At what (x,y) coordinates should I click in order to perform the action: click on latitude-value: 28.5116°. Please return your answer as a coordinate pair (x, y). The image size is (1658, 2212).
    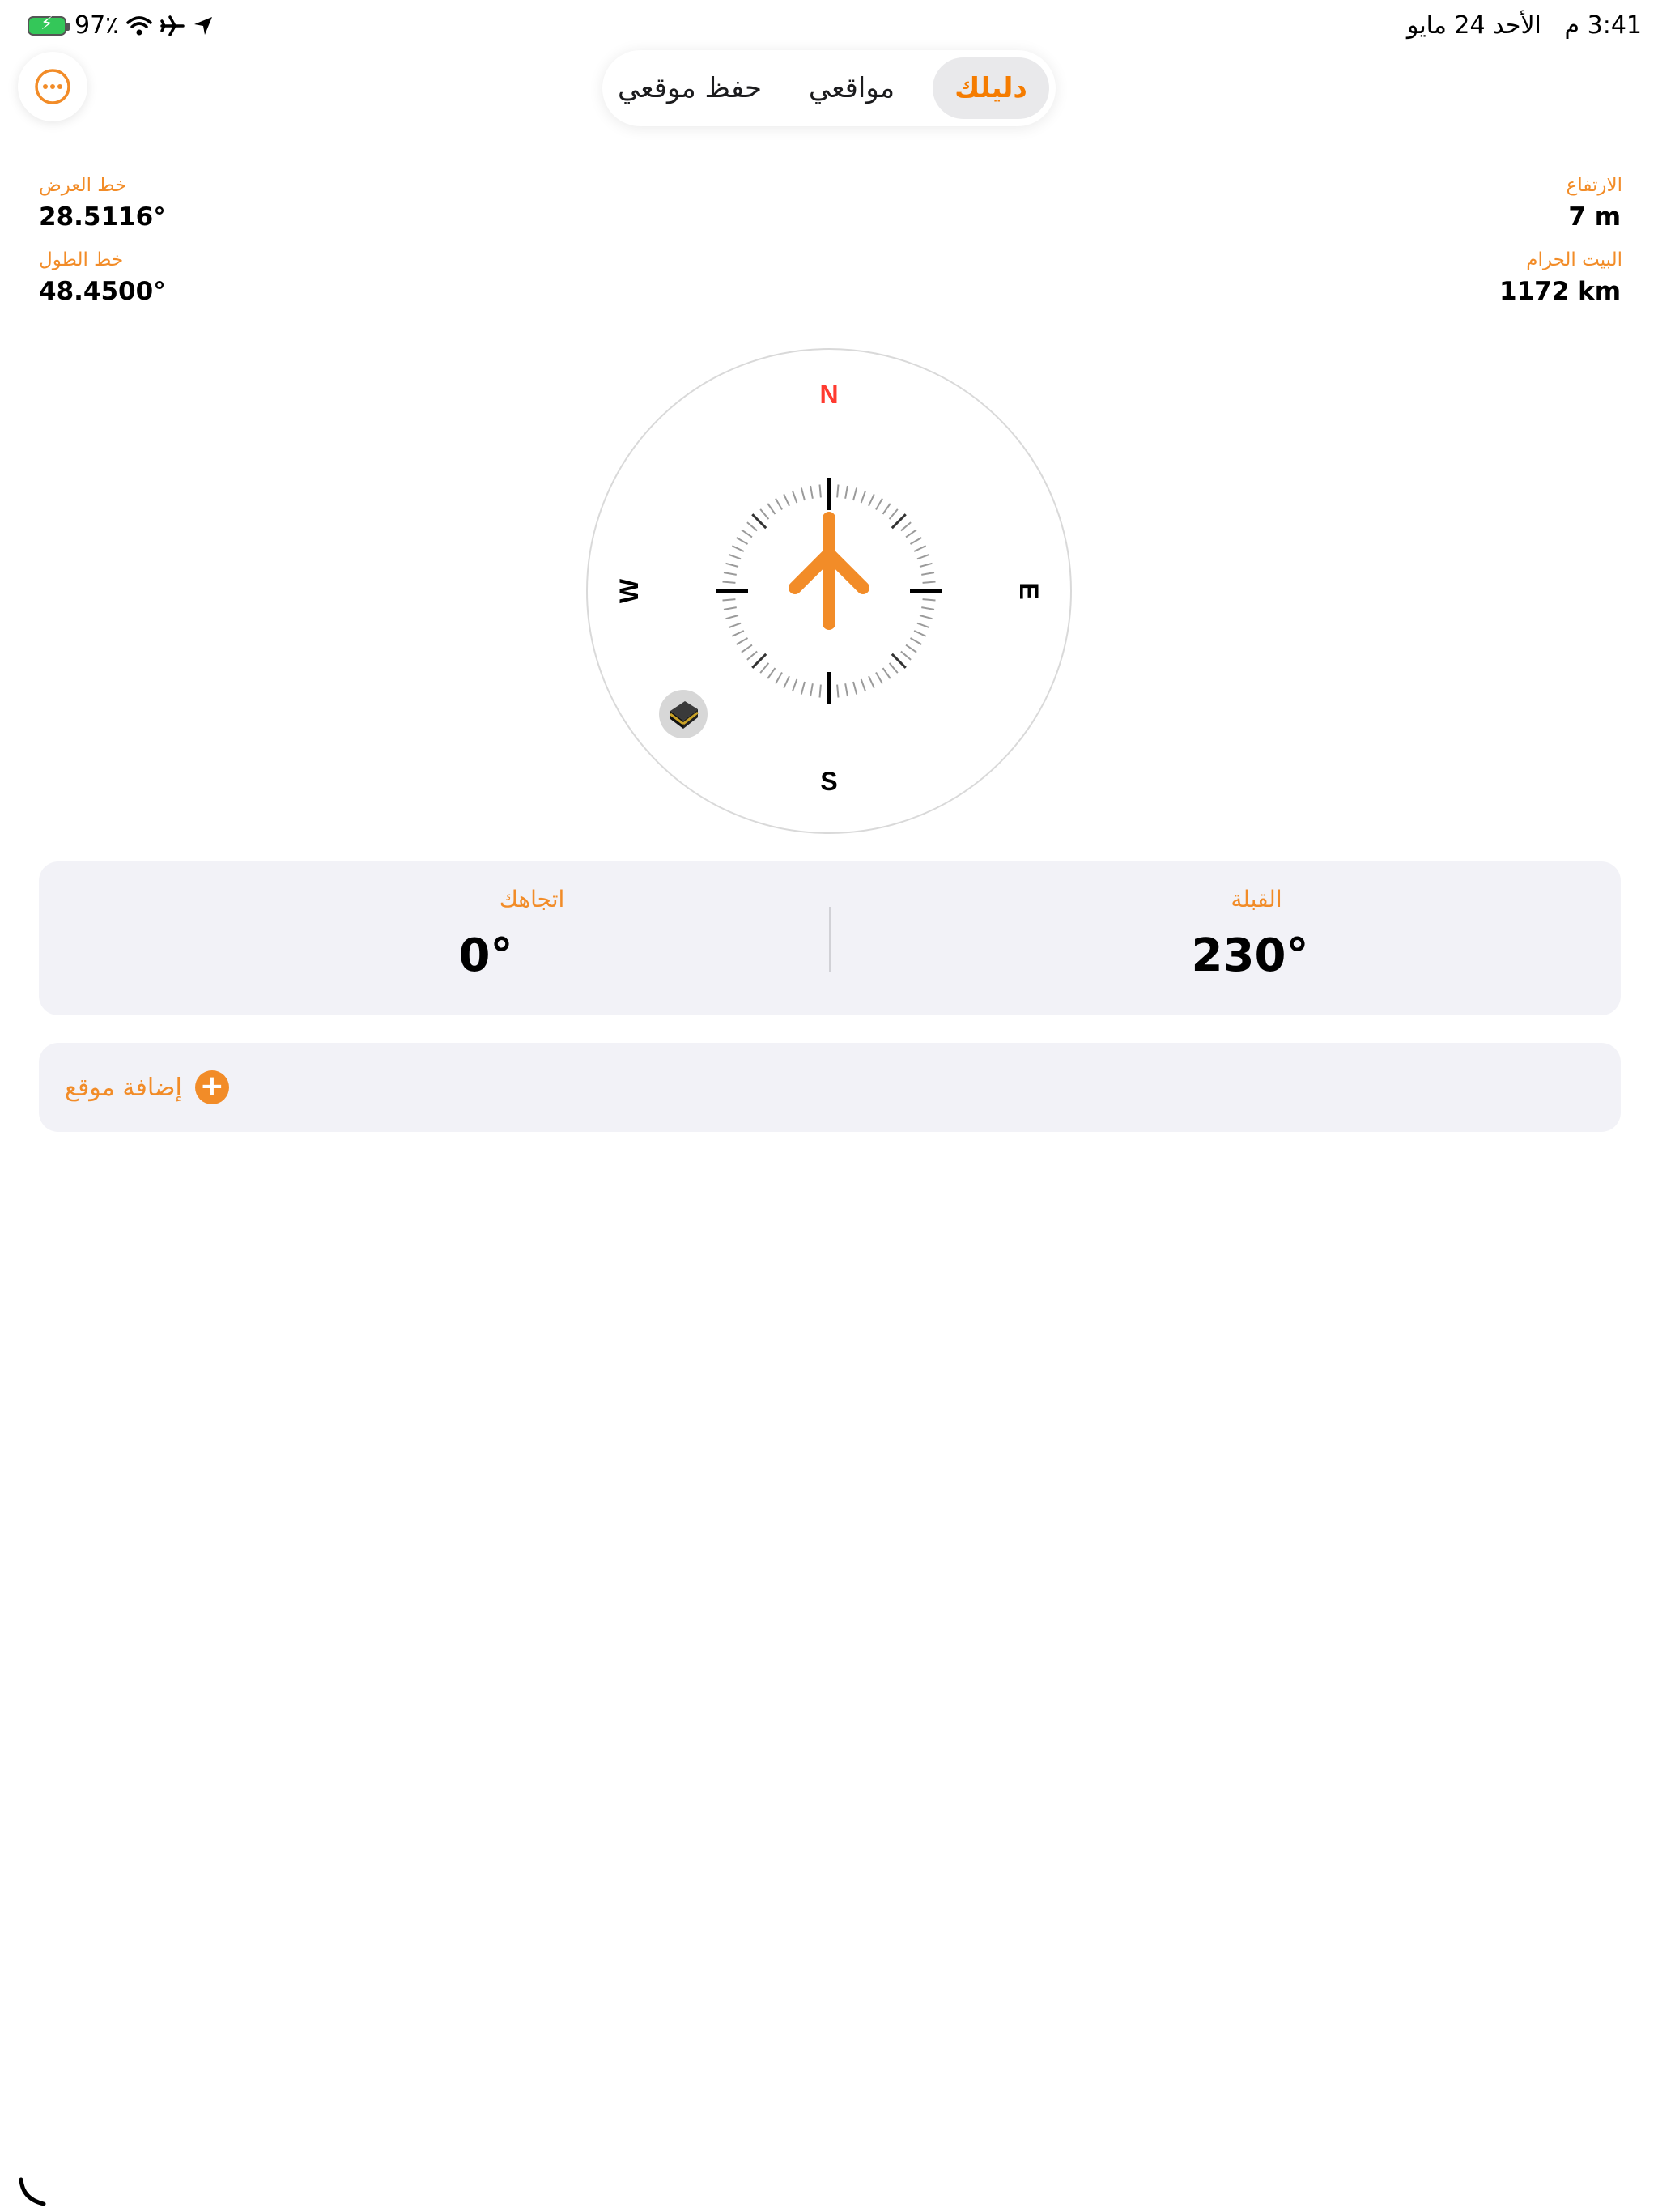
    Looking at the image, I should click on (102, 217).